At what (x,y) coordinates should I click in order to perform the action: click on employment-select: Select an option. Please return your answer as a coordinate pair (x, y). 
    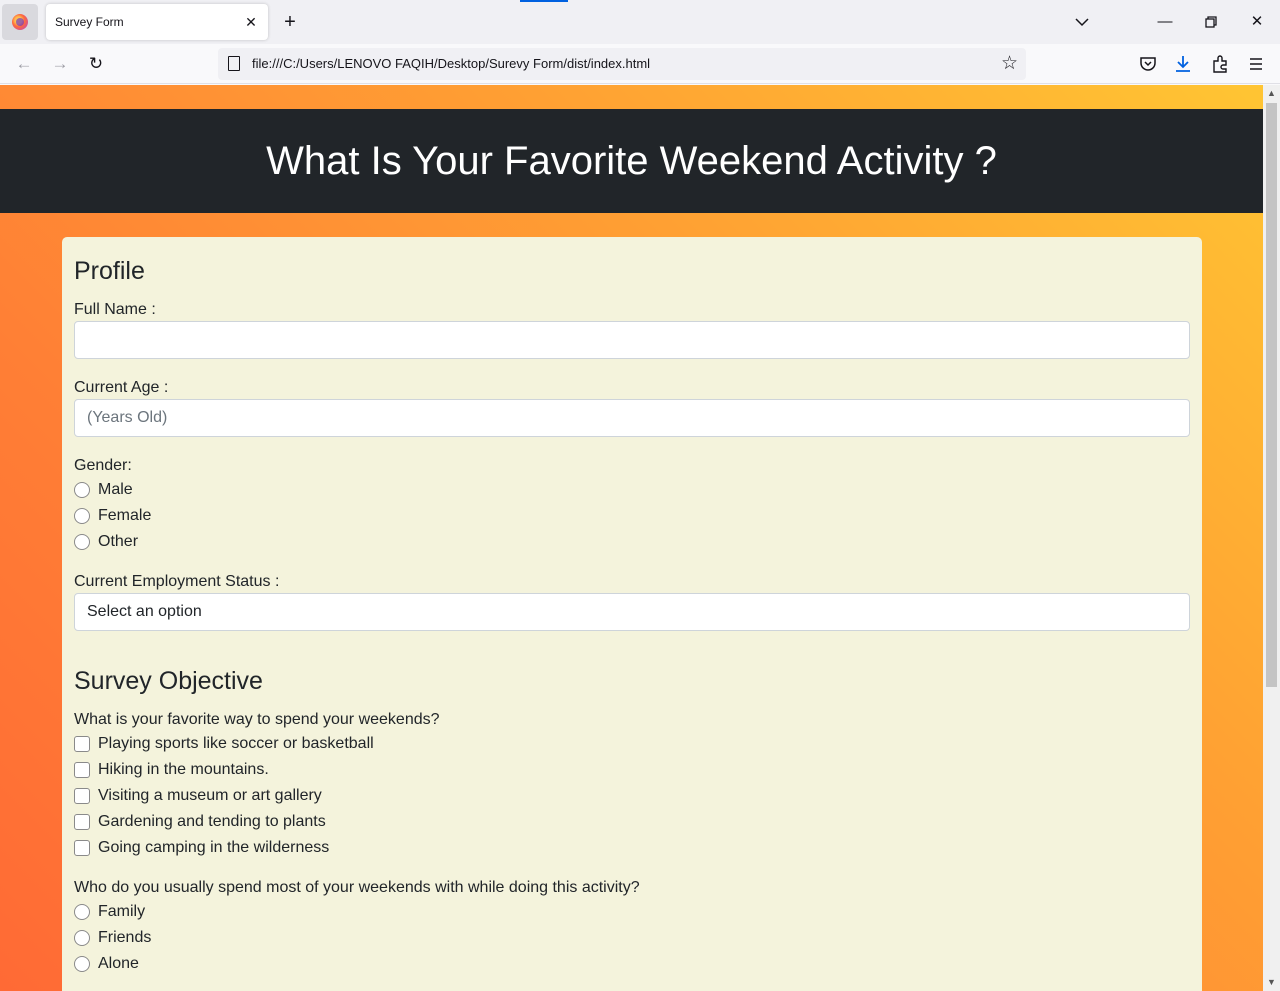
    Looking at the image, I should click on (632, 612).